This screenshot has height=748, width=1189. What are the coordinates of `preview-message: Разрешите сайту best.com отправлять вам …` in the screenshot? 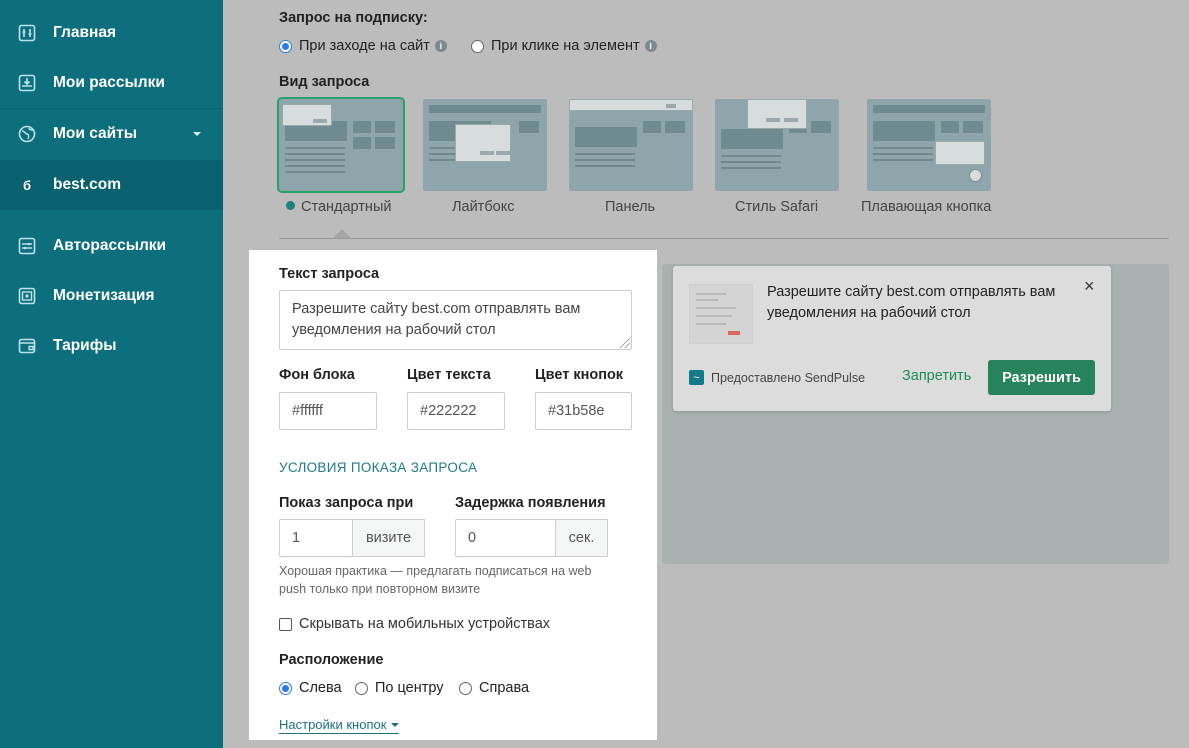 It's located at (911, 302).